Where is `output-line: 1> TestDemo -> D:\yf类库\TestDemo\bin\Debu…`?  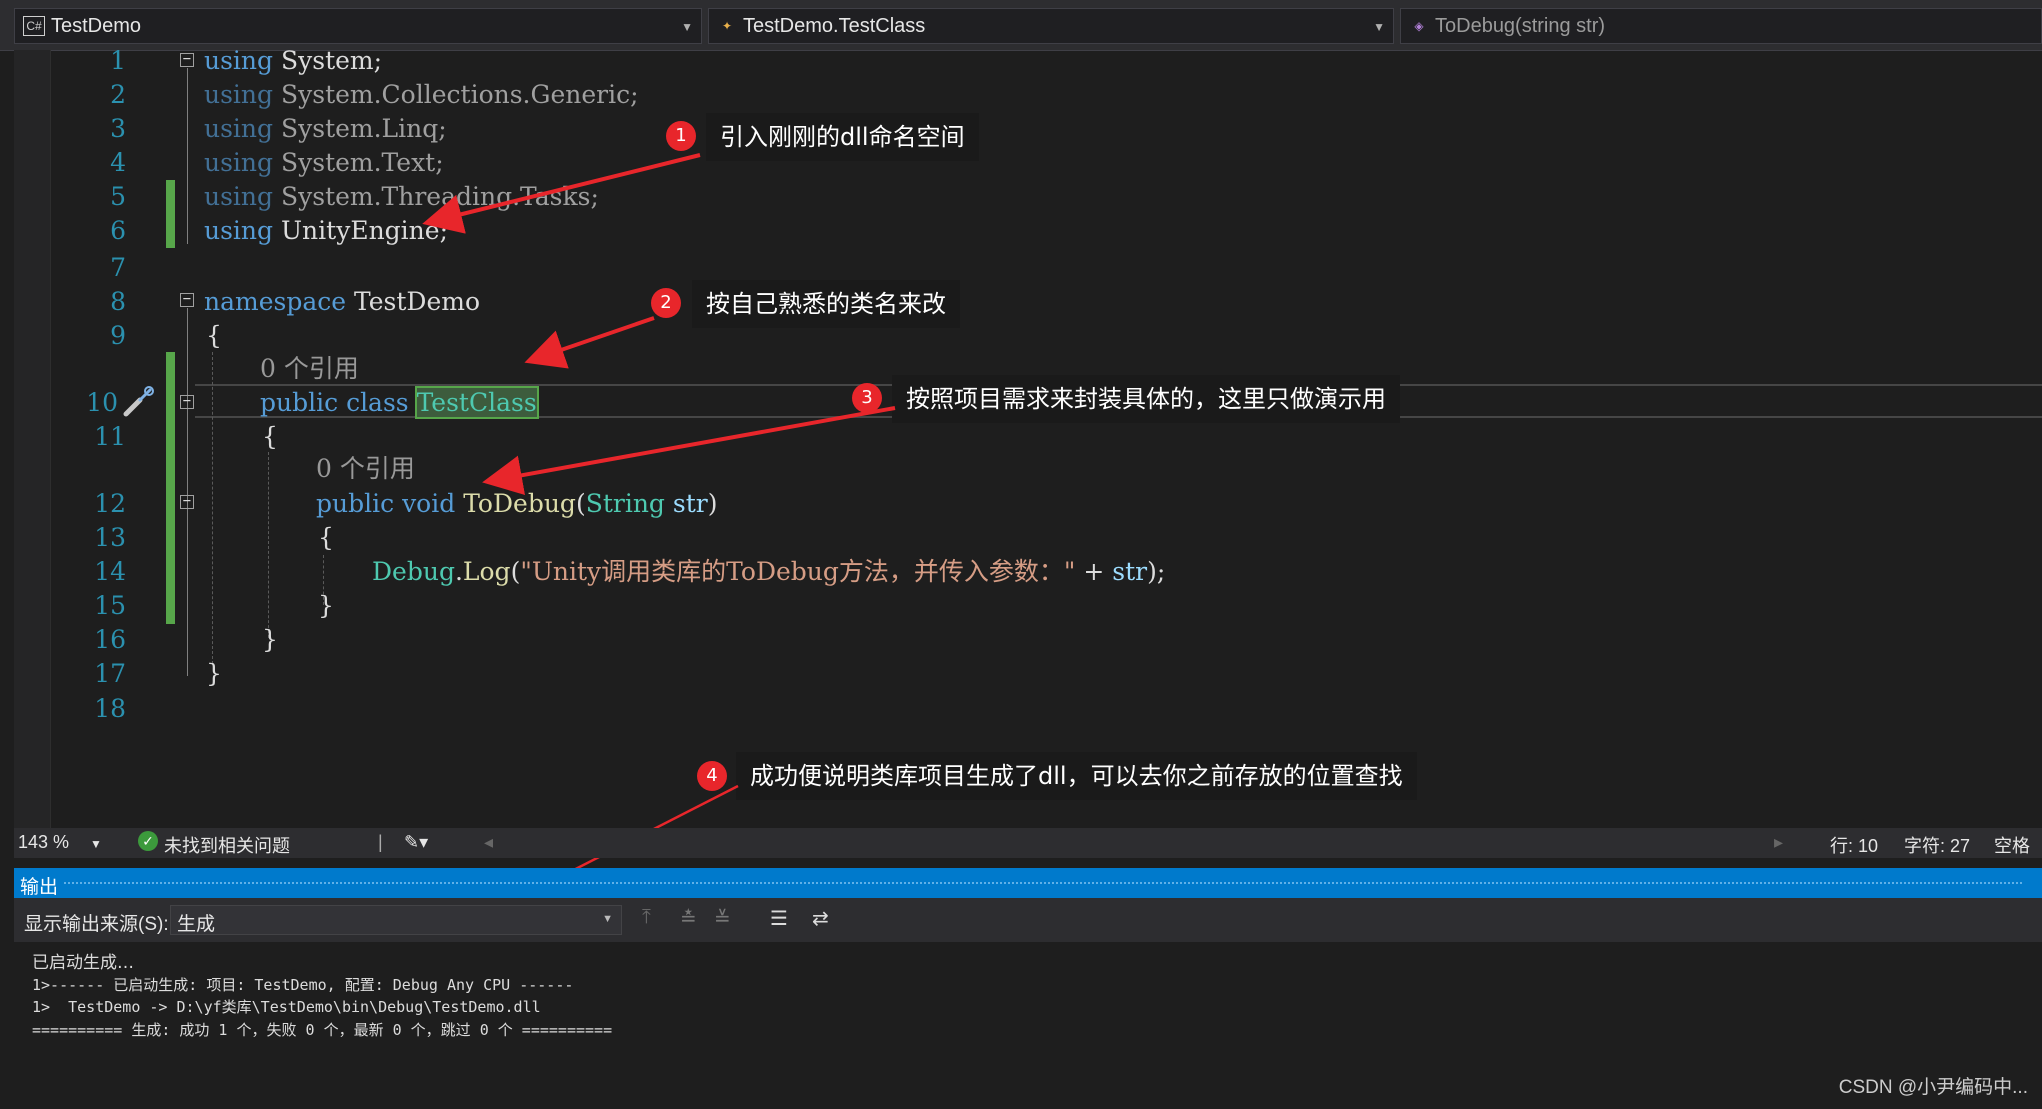
output-line: 1> TestDemo -> D:\yf类库\TestDemo\bin\Debu… is located at coordinates (286, 1007).